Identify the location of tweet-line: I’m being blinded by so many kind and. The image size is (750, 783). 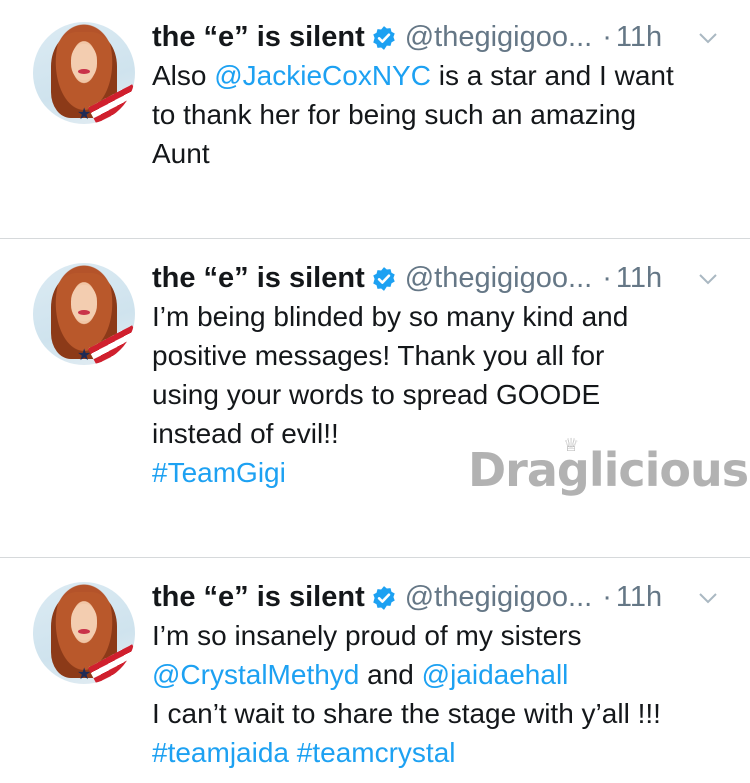
(442, 316).